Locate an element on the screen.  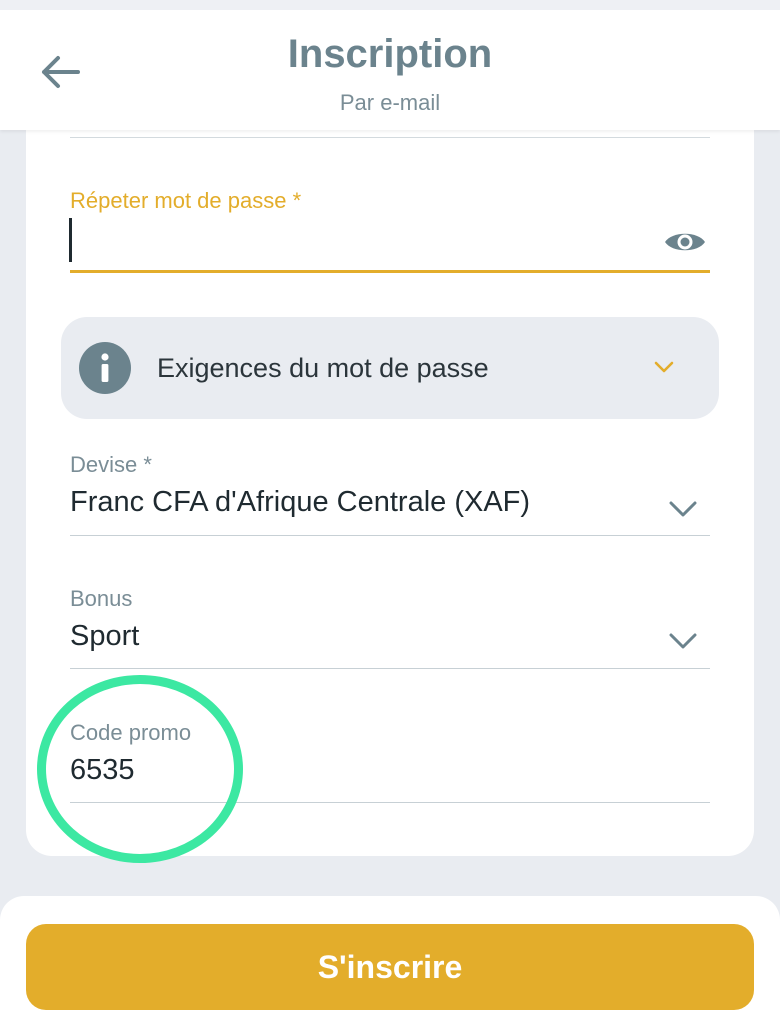
register-button-label: S'inscrire is located at coordinates (390, 966).